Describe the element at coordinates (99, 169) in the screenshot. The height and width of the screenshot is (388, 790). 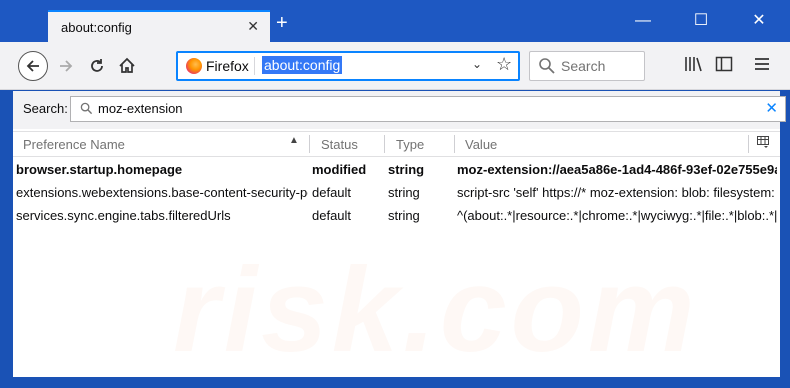
I see `pref-name: browser.startup.homepage` at that location.